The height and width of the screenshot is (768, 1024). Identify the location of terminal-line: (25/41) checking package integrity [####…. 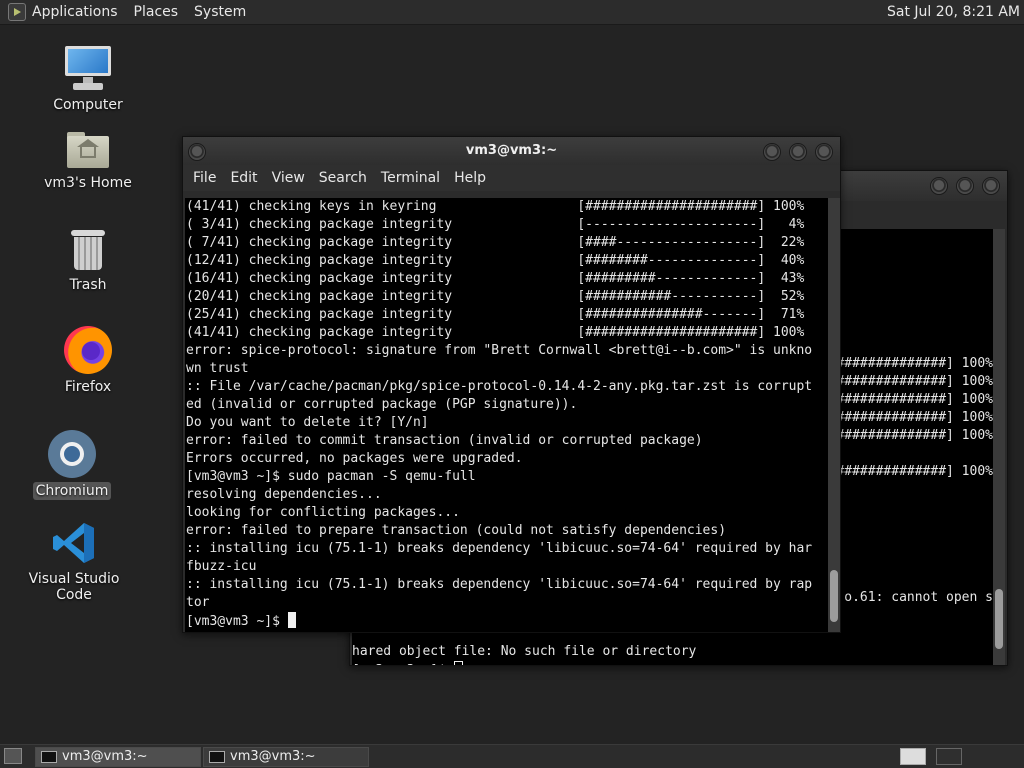
(495, 314).